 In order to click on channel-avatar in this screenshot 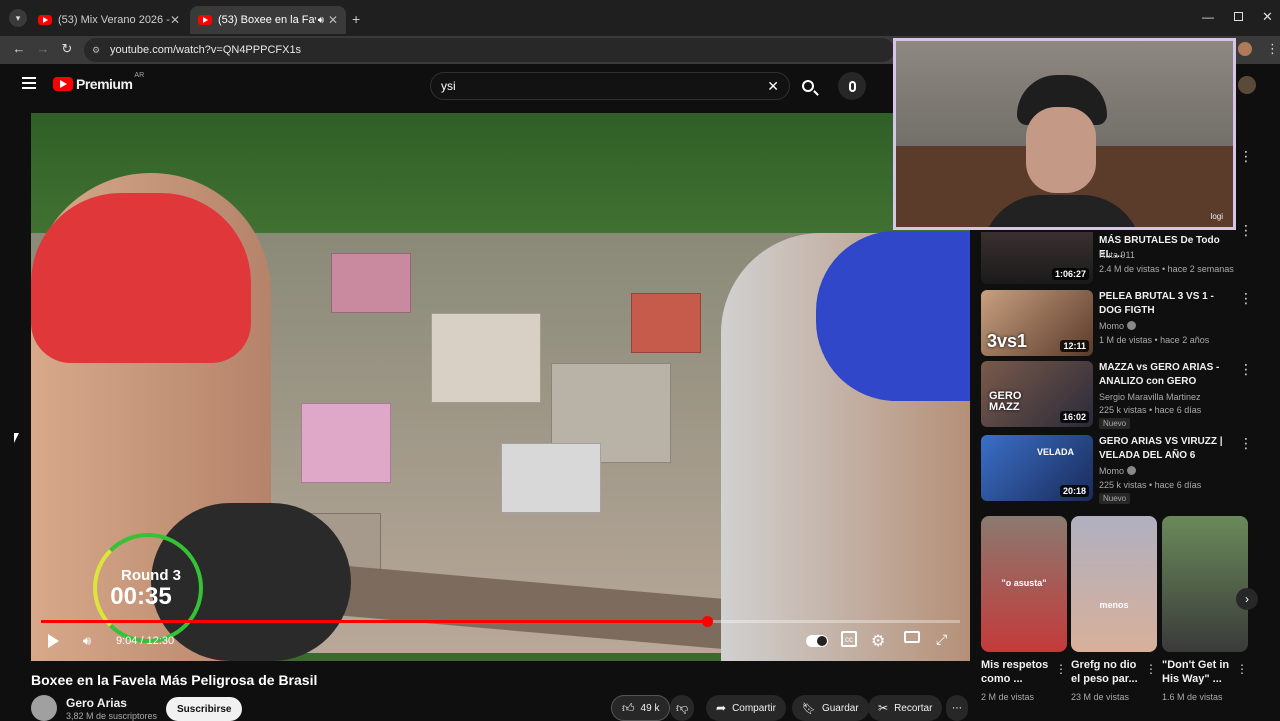, I will do `click(44, 708)`.